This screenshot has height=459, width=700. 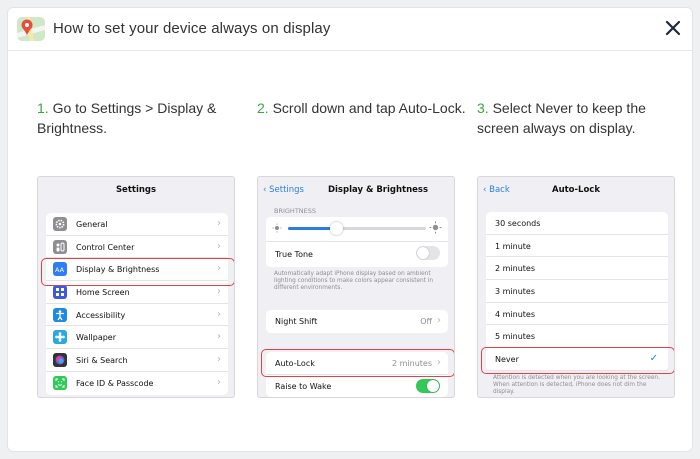 What do you see at coordinates (515, 292) in the screenshot?
I see `option-label: 3 minutes` at bounding box center [515, 292].